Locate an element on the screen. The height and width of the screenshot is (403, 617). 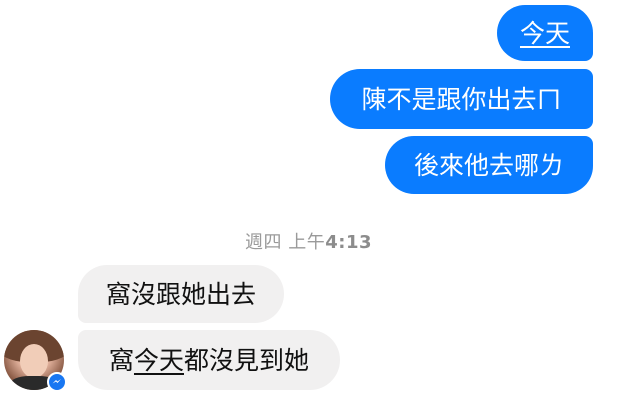
timestamp-time: 4:13 is located at coordinates (348, 242).